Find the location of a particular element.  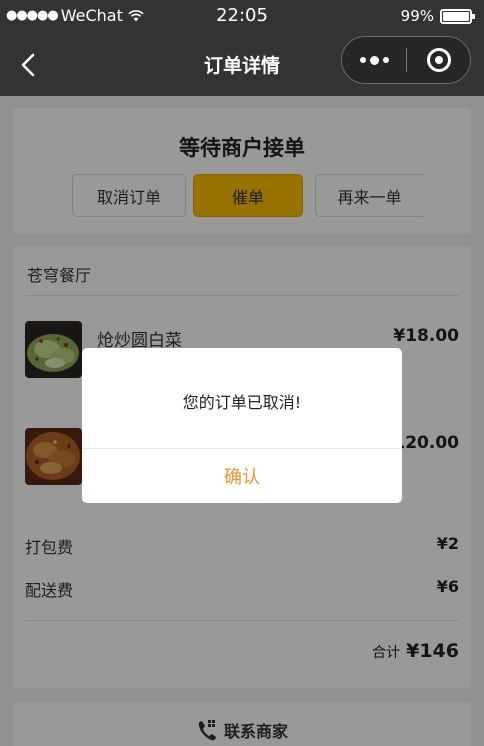

battery-percent: 99% is located at coordinates (417, 16).